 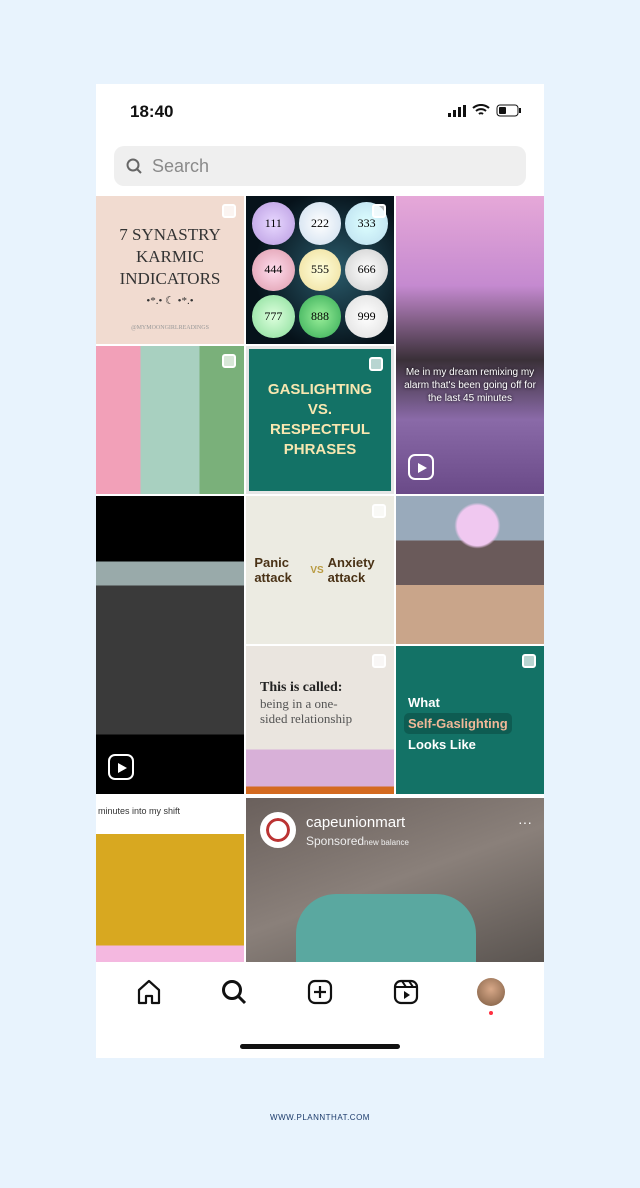 What do you see at coordinates (320, 223) in the screenshot?
I see `number-bubble: 222` at bounding box center [320, 223].